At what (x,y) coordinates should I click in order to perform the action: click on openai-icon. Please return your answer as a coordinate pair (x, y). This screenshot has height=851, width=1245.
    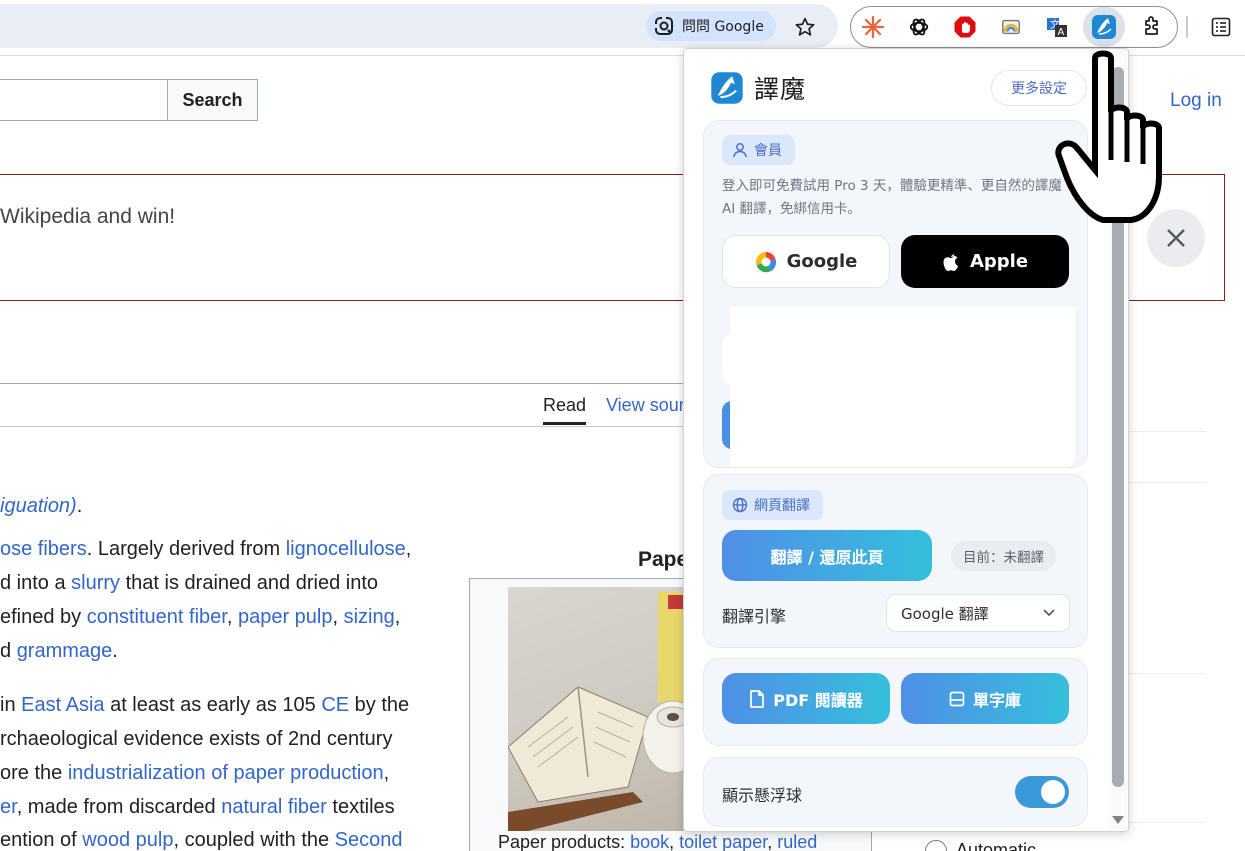
    Looking at the image, I should click on (919, 27).